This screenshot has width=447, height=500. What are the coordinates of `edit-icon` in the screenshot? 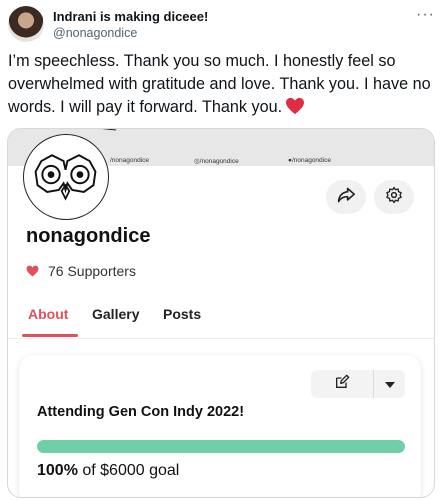 It's located at (342, 384).